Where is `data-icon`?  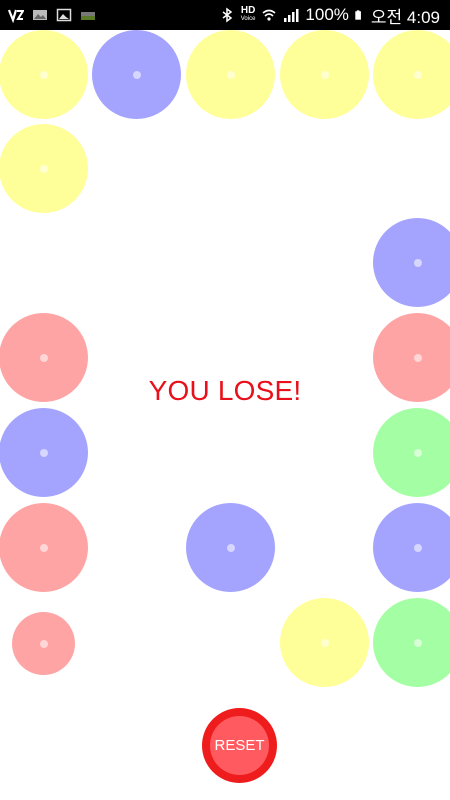 data-icon is located at coordinates (88, 16).